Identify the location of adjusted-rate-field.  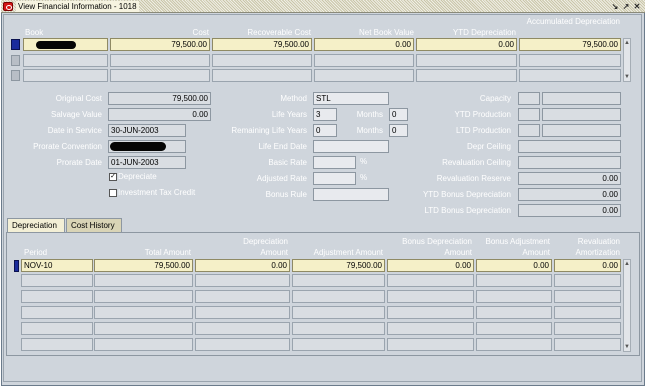
(334, 178).